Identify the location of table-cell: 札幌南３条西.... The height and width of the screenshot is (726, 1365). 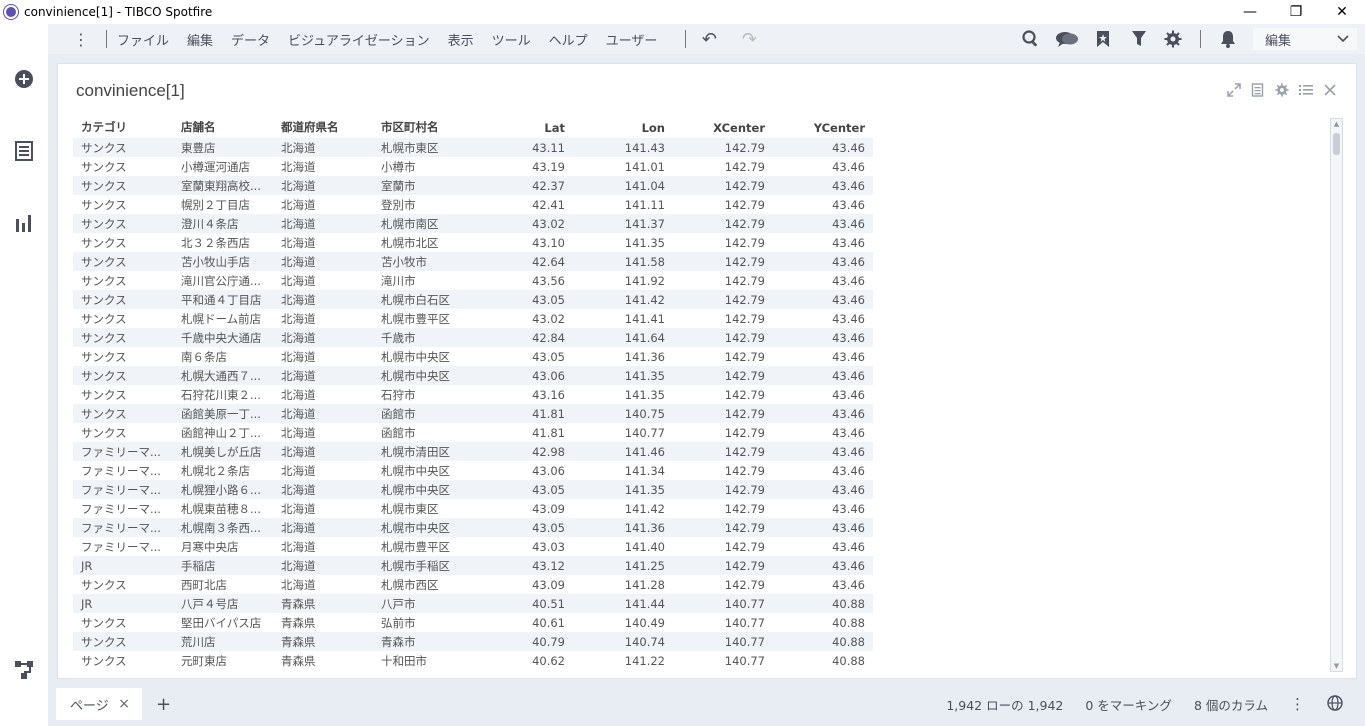
(223, 527).